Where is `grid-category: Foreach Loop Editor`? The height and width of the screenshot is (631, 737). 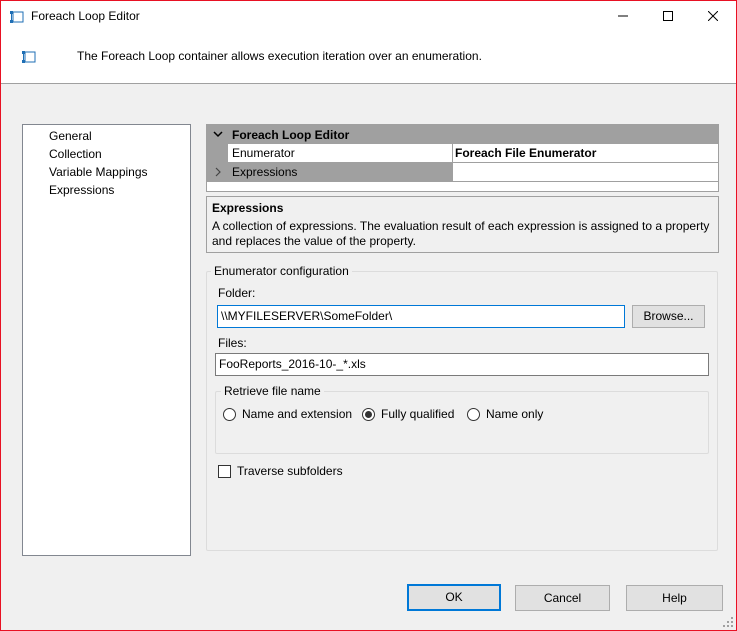
grid-category: Foreach Loop Editor is located at coordinates (462, 134).